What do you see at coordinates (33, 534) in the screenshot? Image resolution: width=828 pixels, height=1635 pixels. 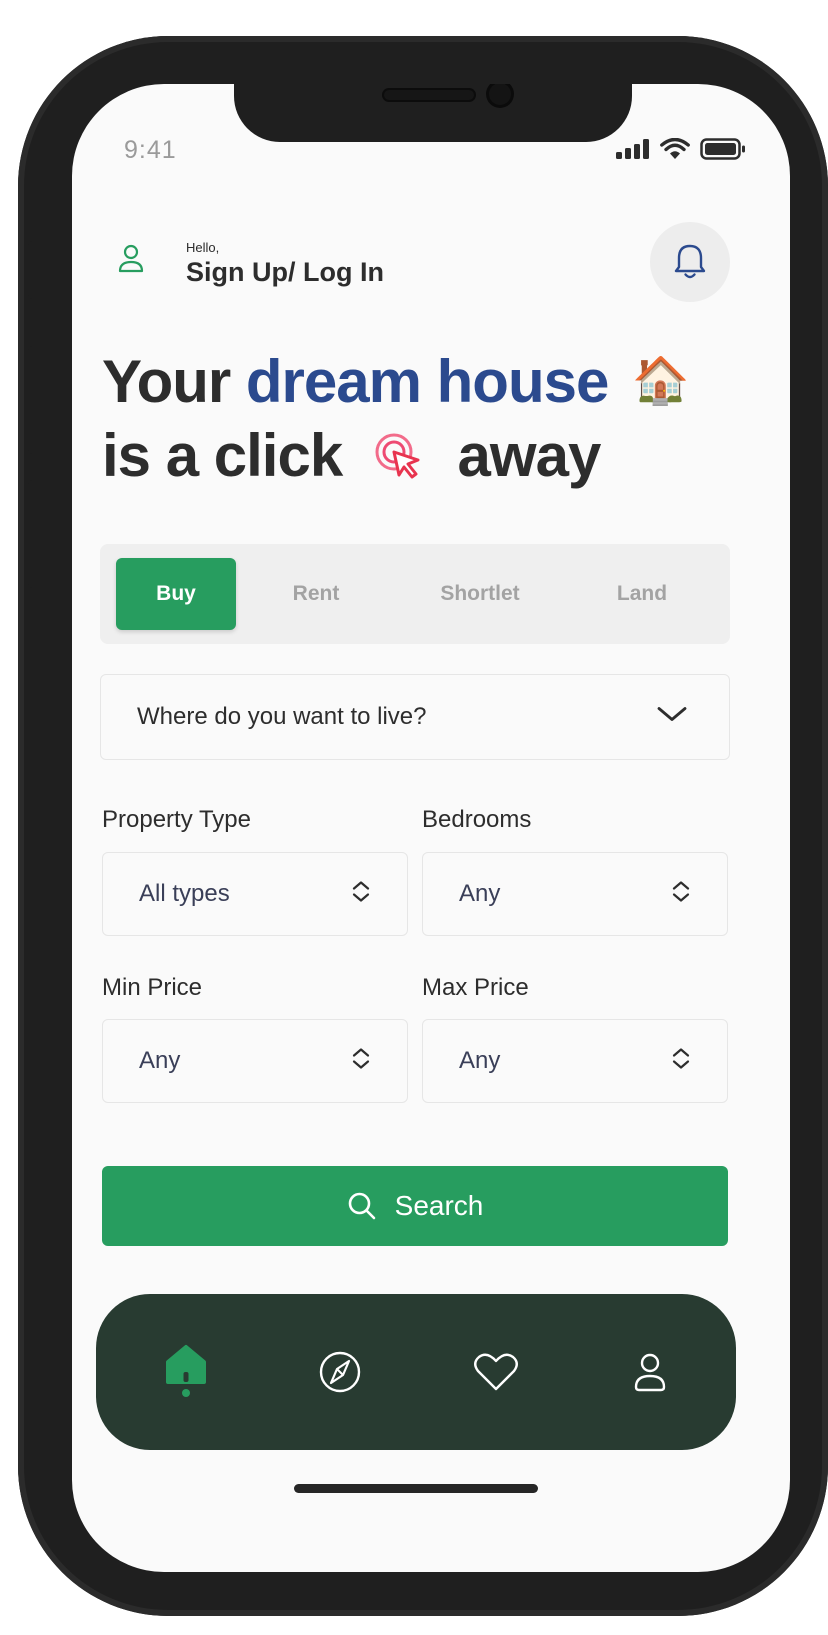 I see `volume-down-button` at bounding box center [33, 534].